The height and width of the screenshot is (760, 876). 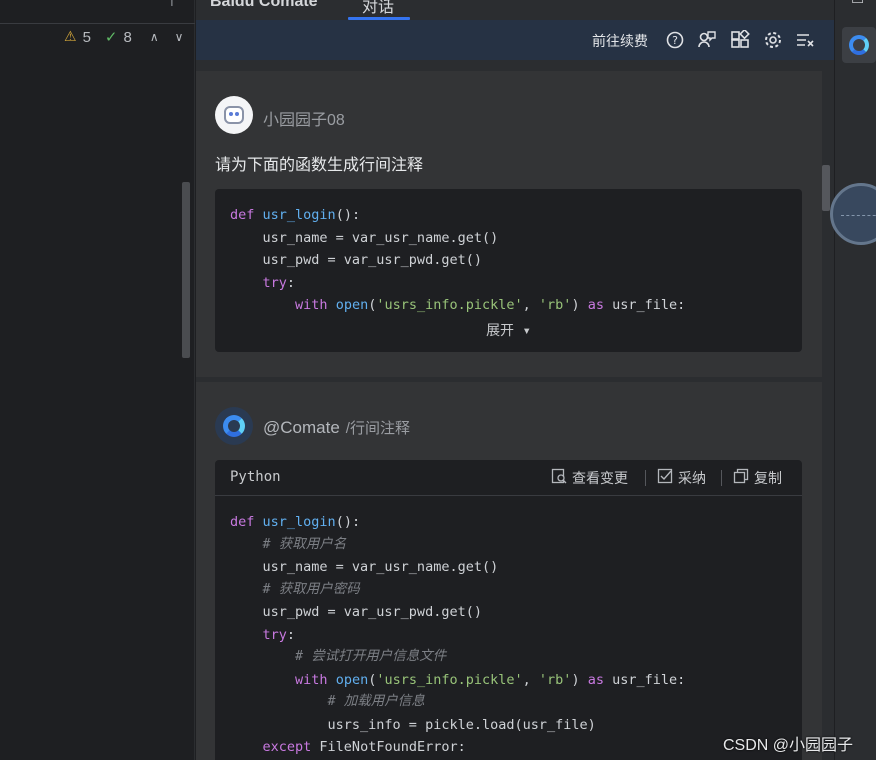 What do you see at coordinates (413, 725) in the screenshot?
I see `code-line: usrs_info = pickle.load(usr_file)` at bounding box center [413, 725].